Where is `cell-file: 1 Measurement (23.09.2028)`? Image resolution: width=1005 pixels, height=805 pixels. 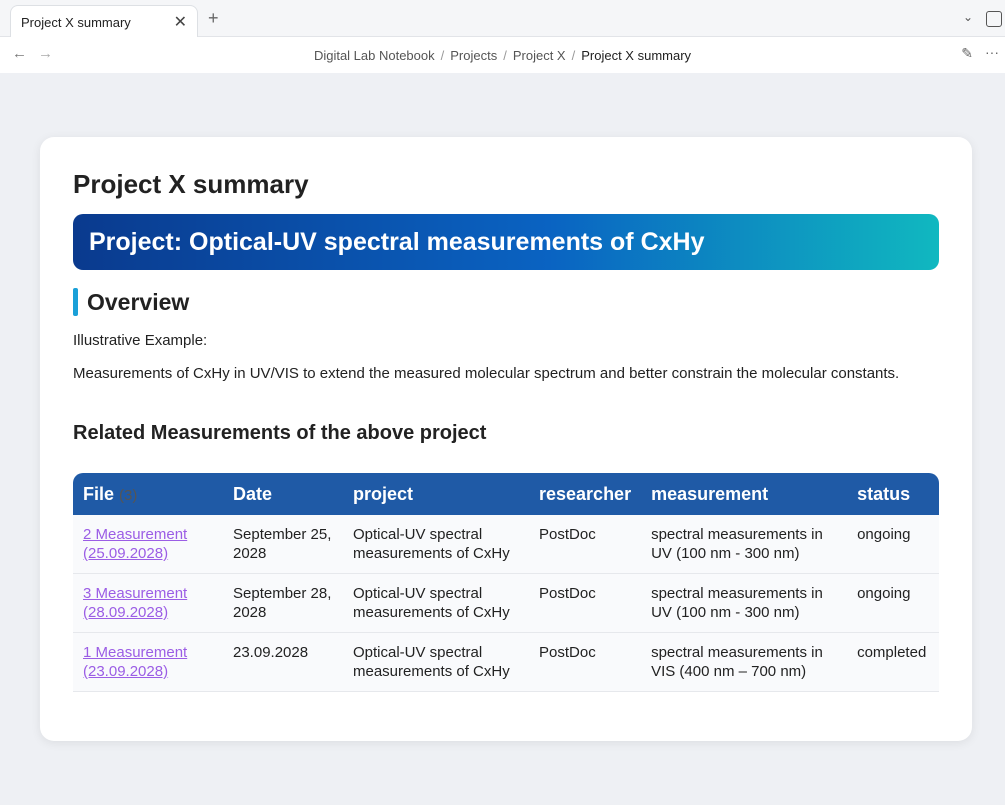
cell-file: 1 Measurement (23.09.2028) is located at coordinates (148, 662).